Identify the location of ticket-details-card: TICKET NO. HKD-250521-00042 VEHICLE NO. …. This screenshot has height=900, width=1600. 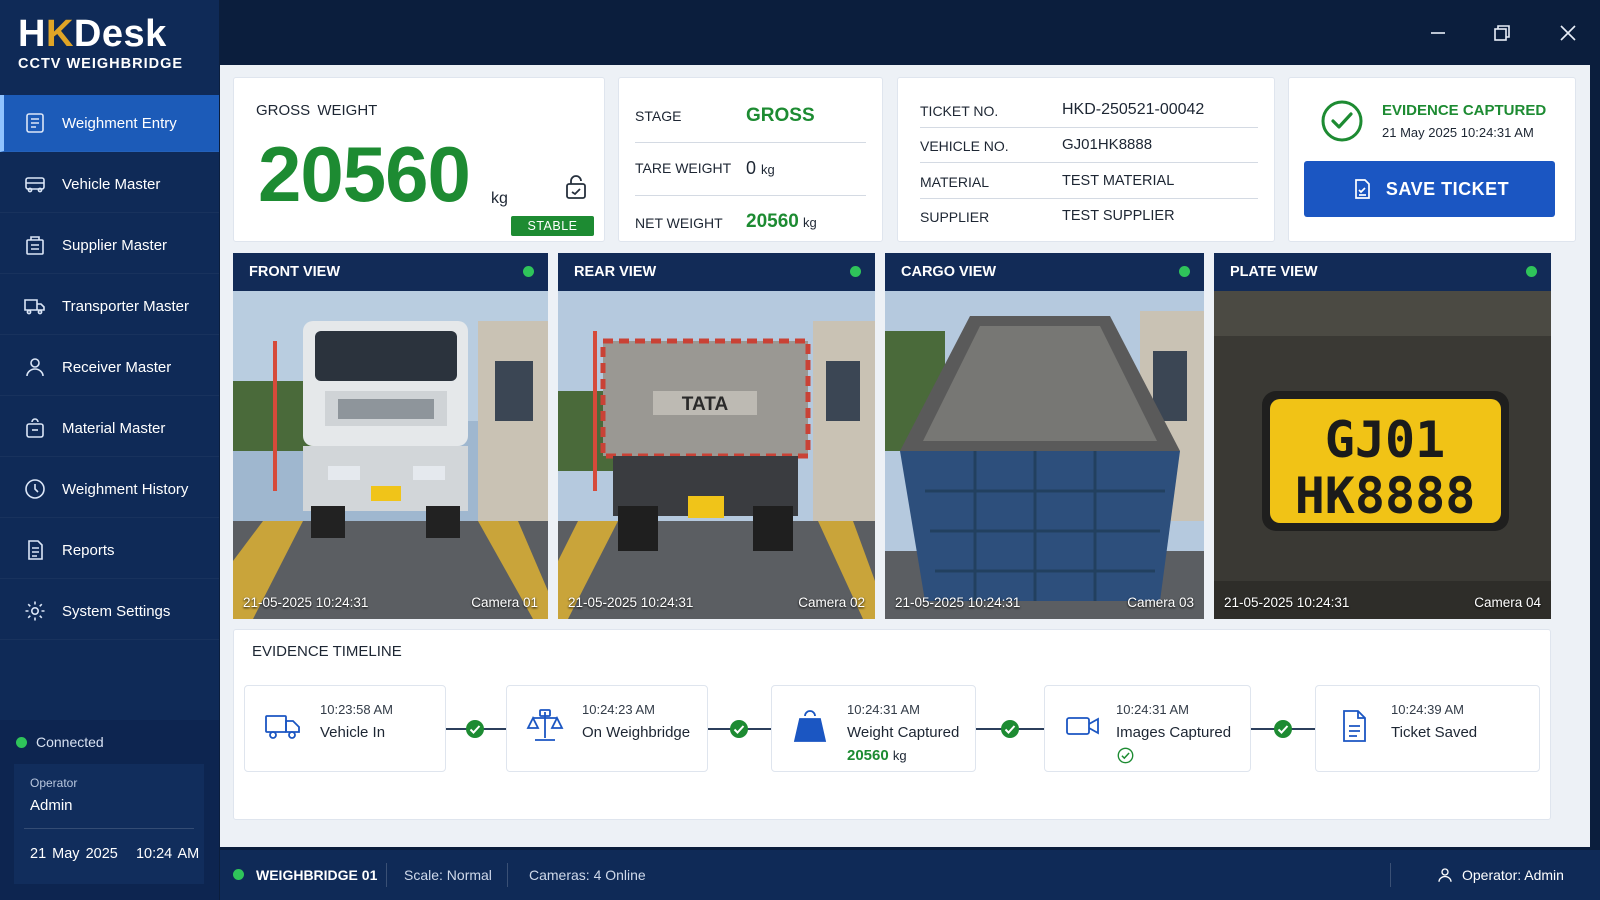
(1086, 159).